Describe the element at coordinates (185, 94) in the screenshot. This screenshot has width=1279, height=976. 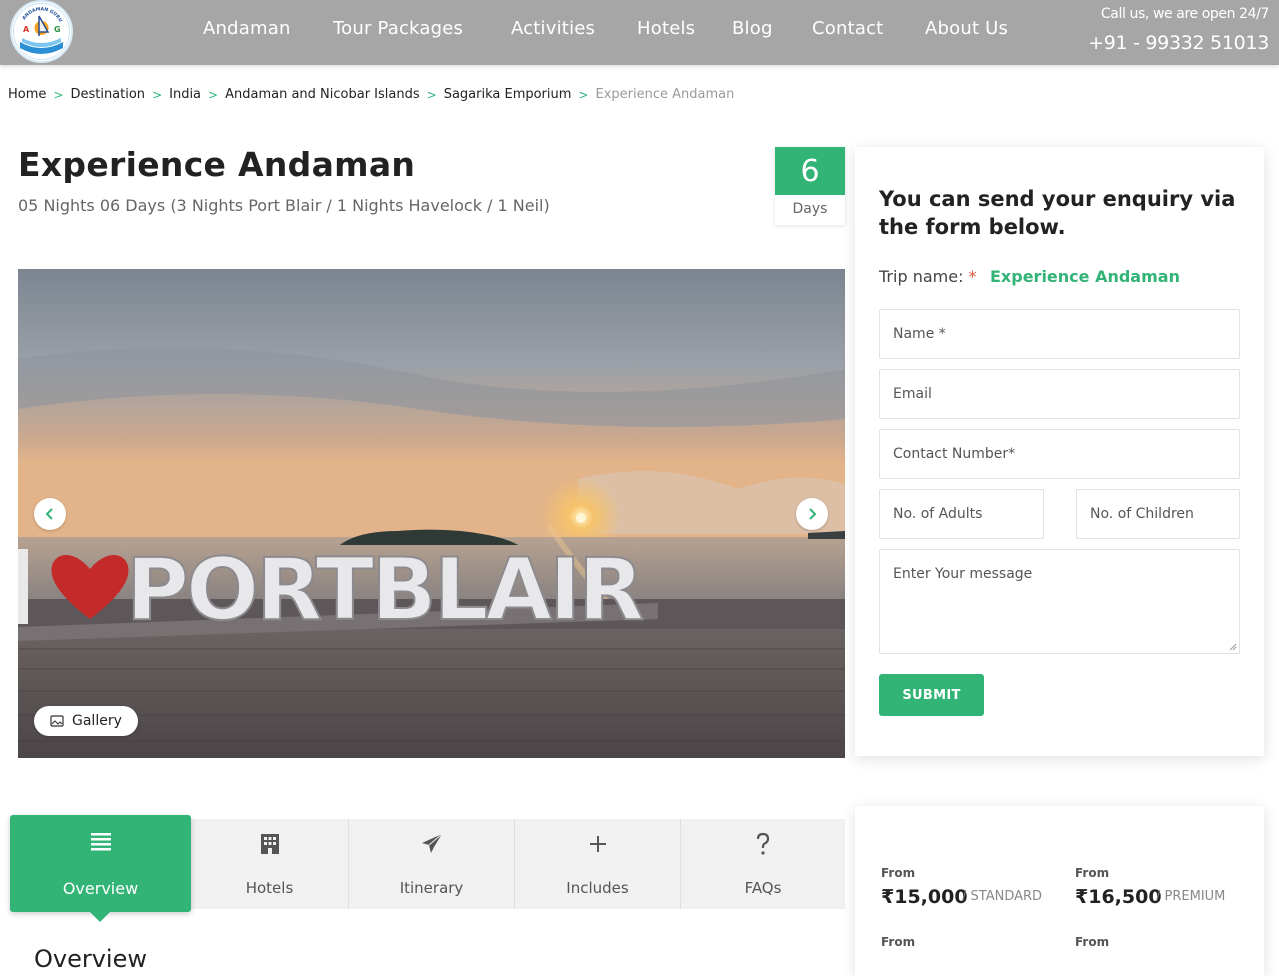
I see `breadcrumb-india: India` at that location.